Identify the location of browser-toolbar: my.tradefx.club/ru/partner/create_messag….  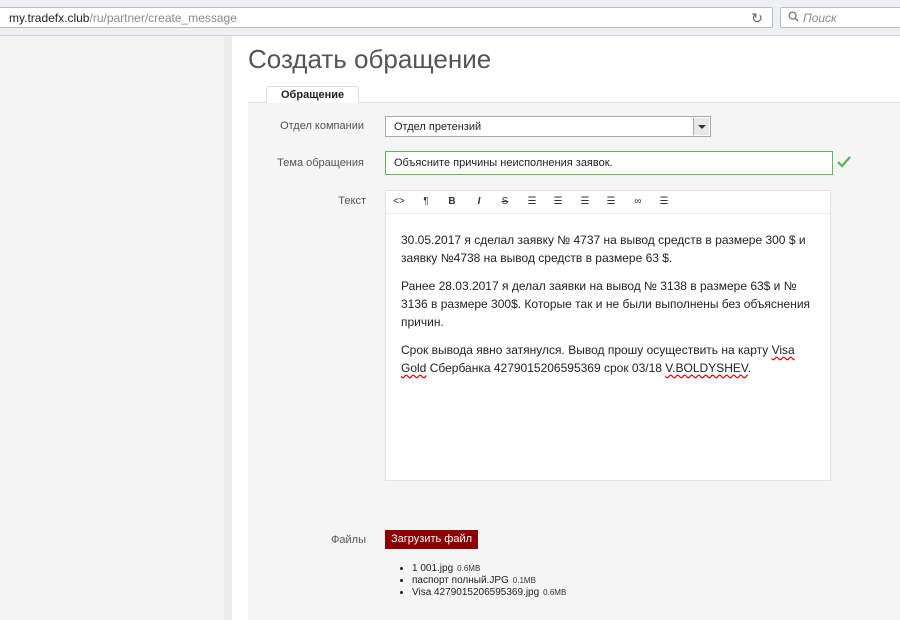
(450, 18).